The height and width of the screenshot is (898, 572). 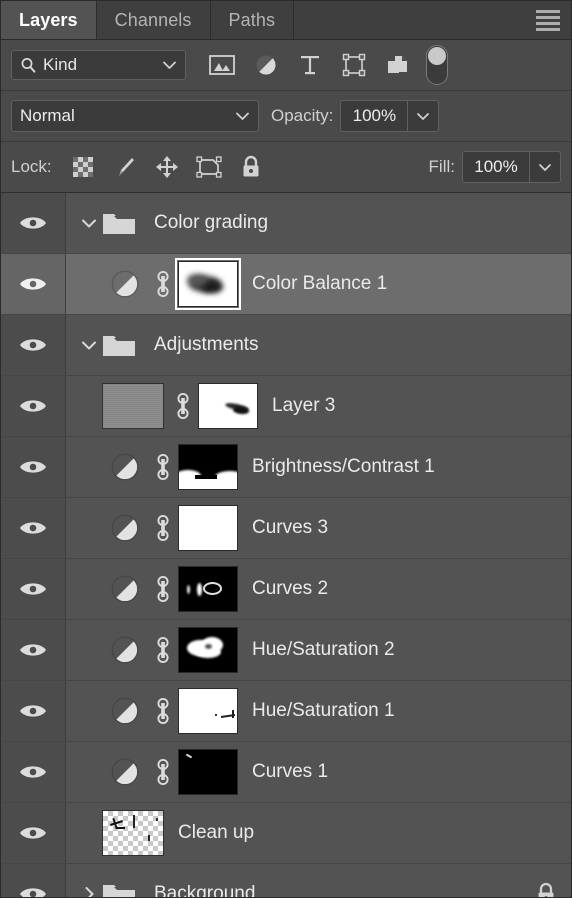 I want to click on table-row: Color Balance 1, so click(x=286, y=284).